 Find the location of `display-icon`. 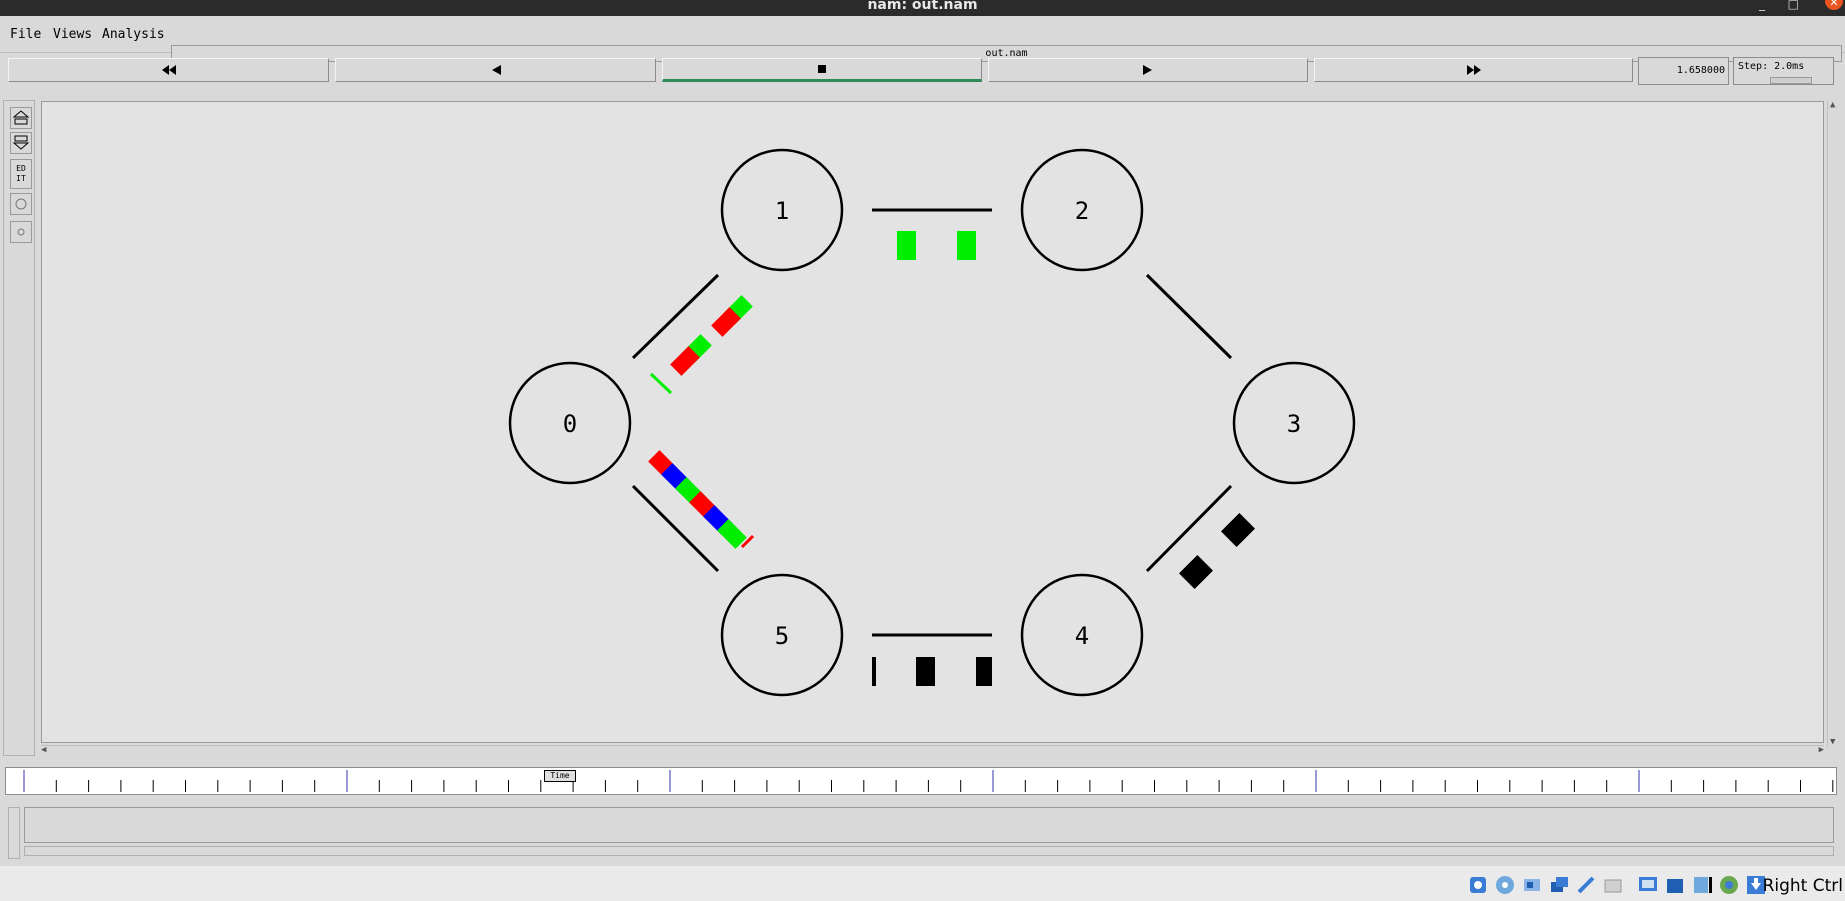

display-icon is located at coordinates (1648, 885).